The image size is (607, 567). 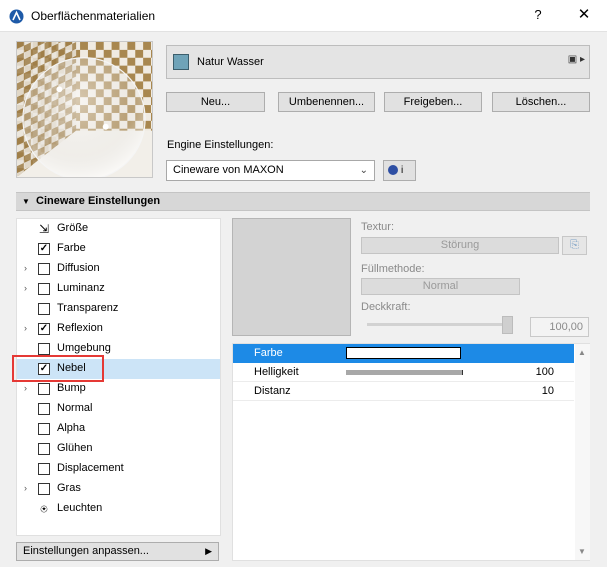 What do you see at coordinates (582, 352) in the screenshot?
I see `scroll-up-icon: ▲` at bounding box center [582, 352].